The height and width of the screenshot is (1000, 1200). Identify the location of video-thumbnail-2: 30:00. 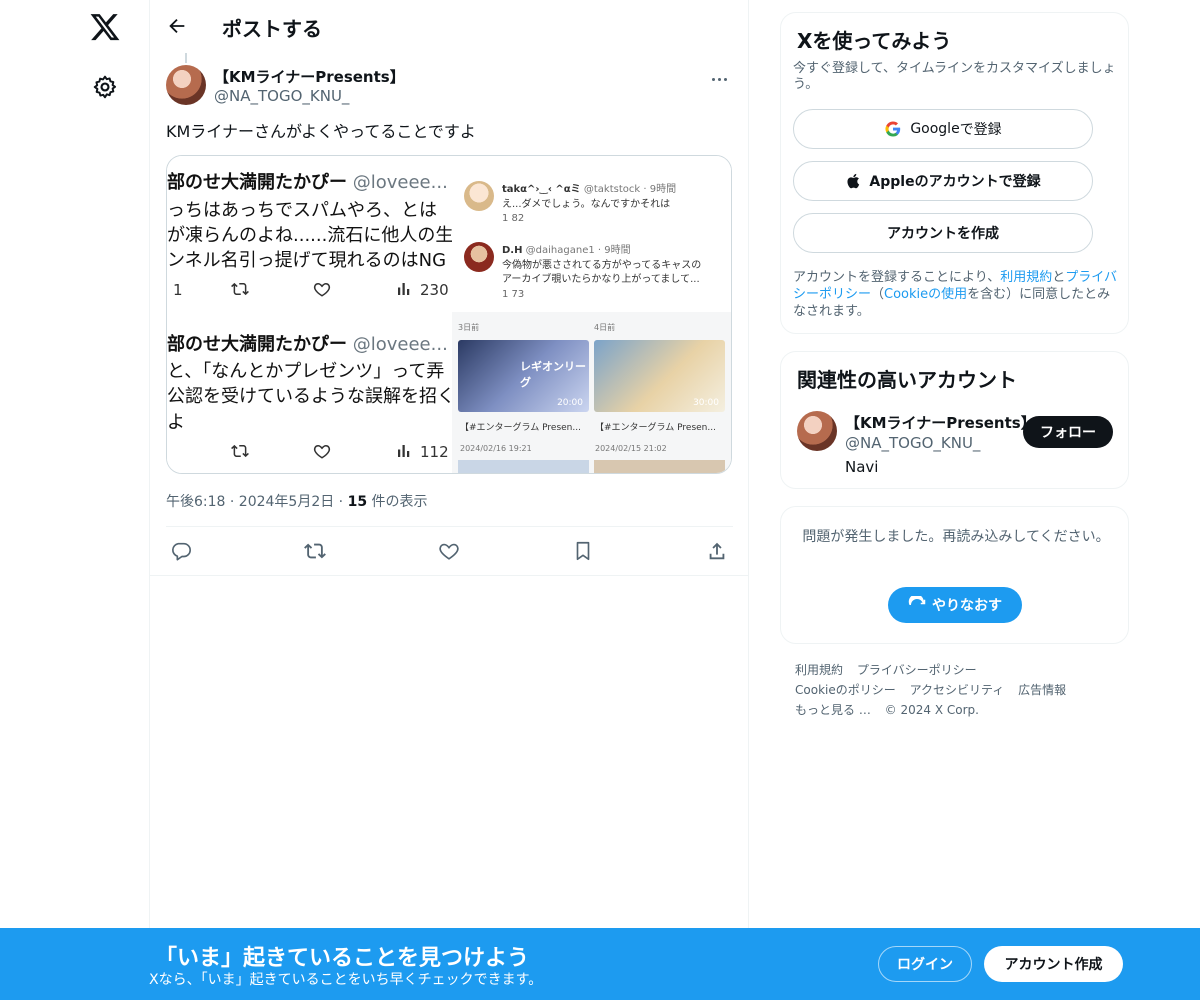
(659, 376).